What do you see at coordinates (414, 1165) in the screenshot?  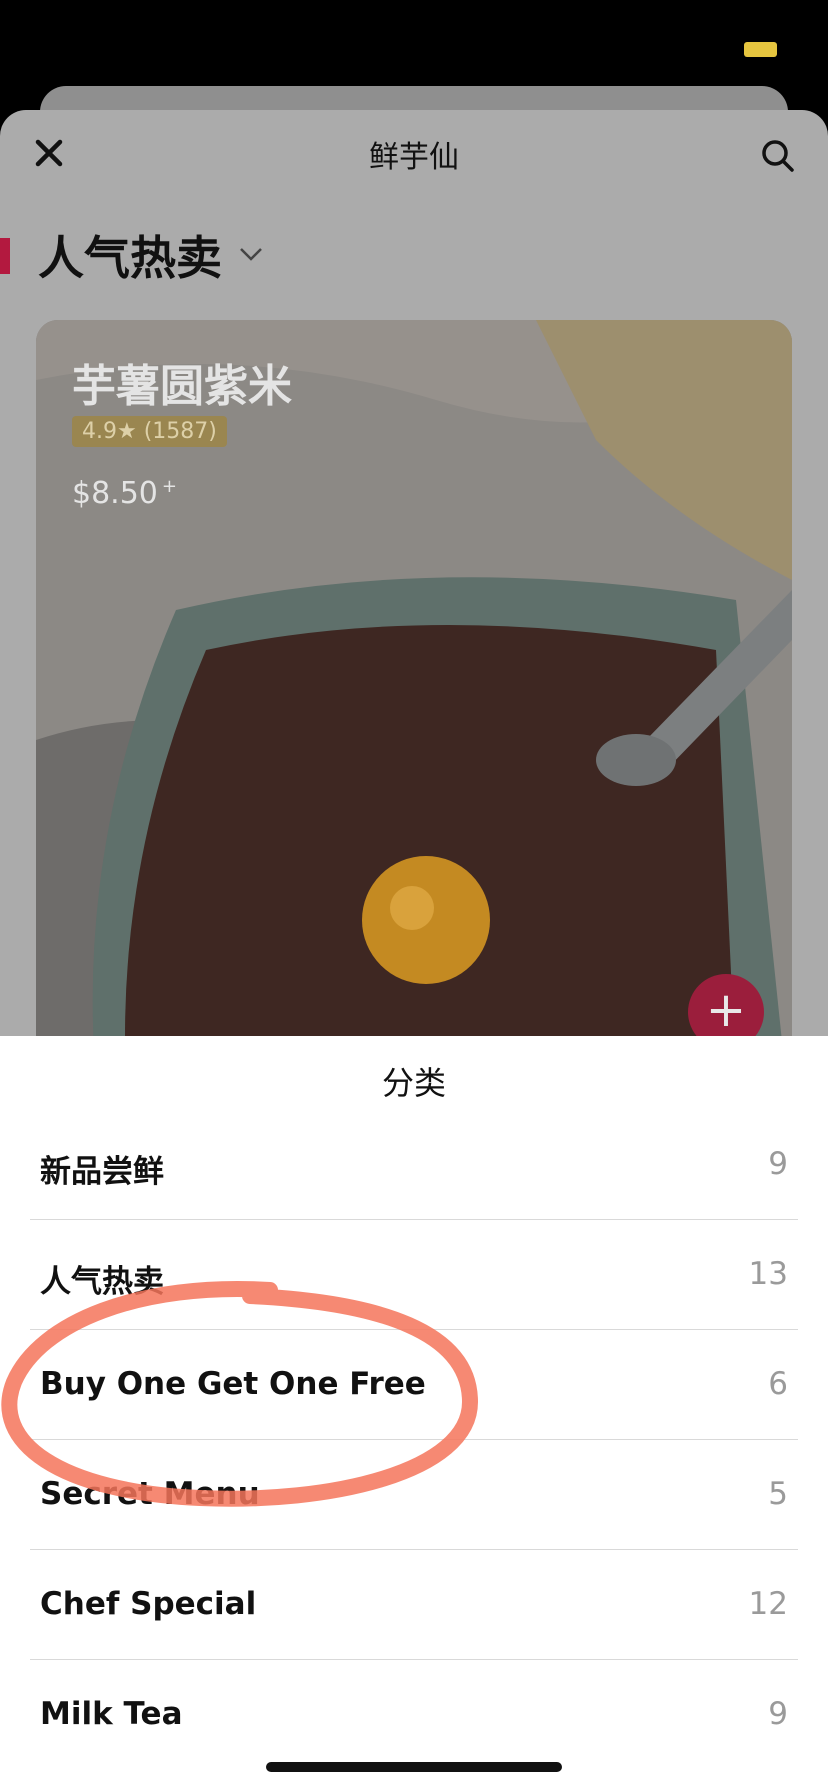 I see `category-row: 新品尝鲜 9` at bounding box center [414, 1165].